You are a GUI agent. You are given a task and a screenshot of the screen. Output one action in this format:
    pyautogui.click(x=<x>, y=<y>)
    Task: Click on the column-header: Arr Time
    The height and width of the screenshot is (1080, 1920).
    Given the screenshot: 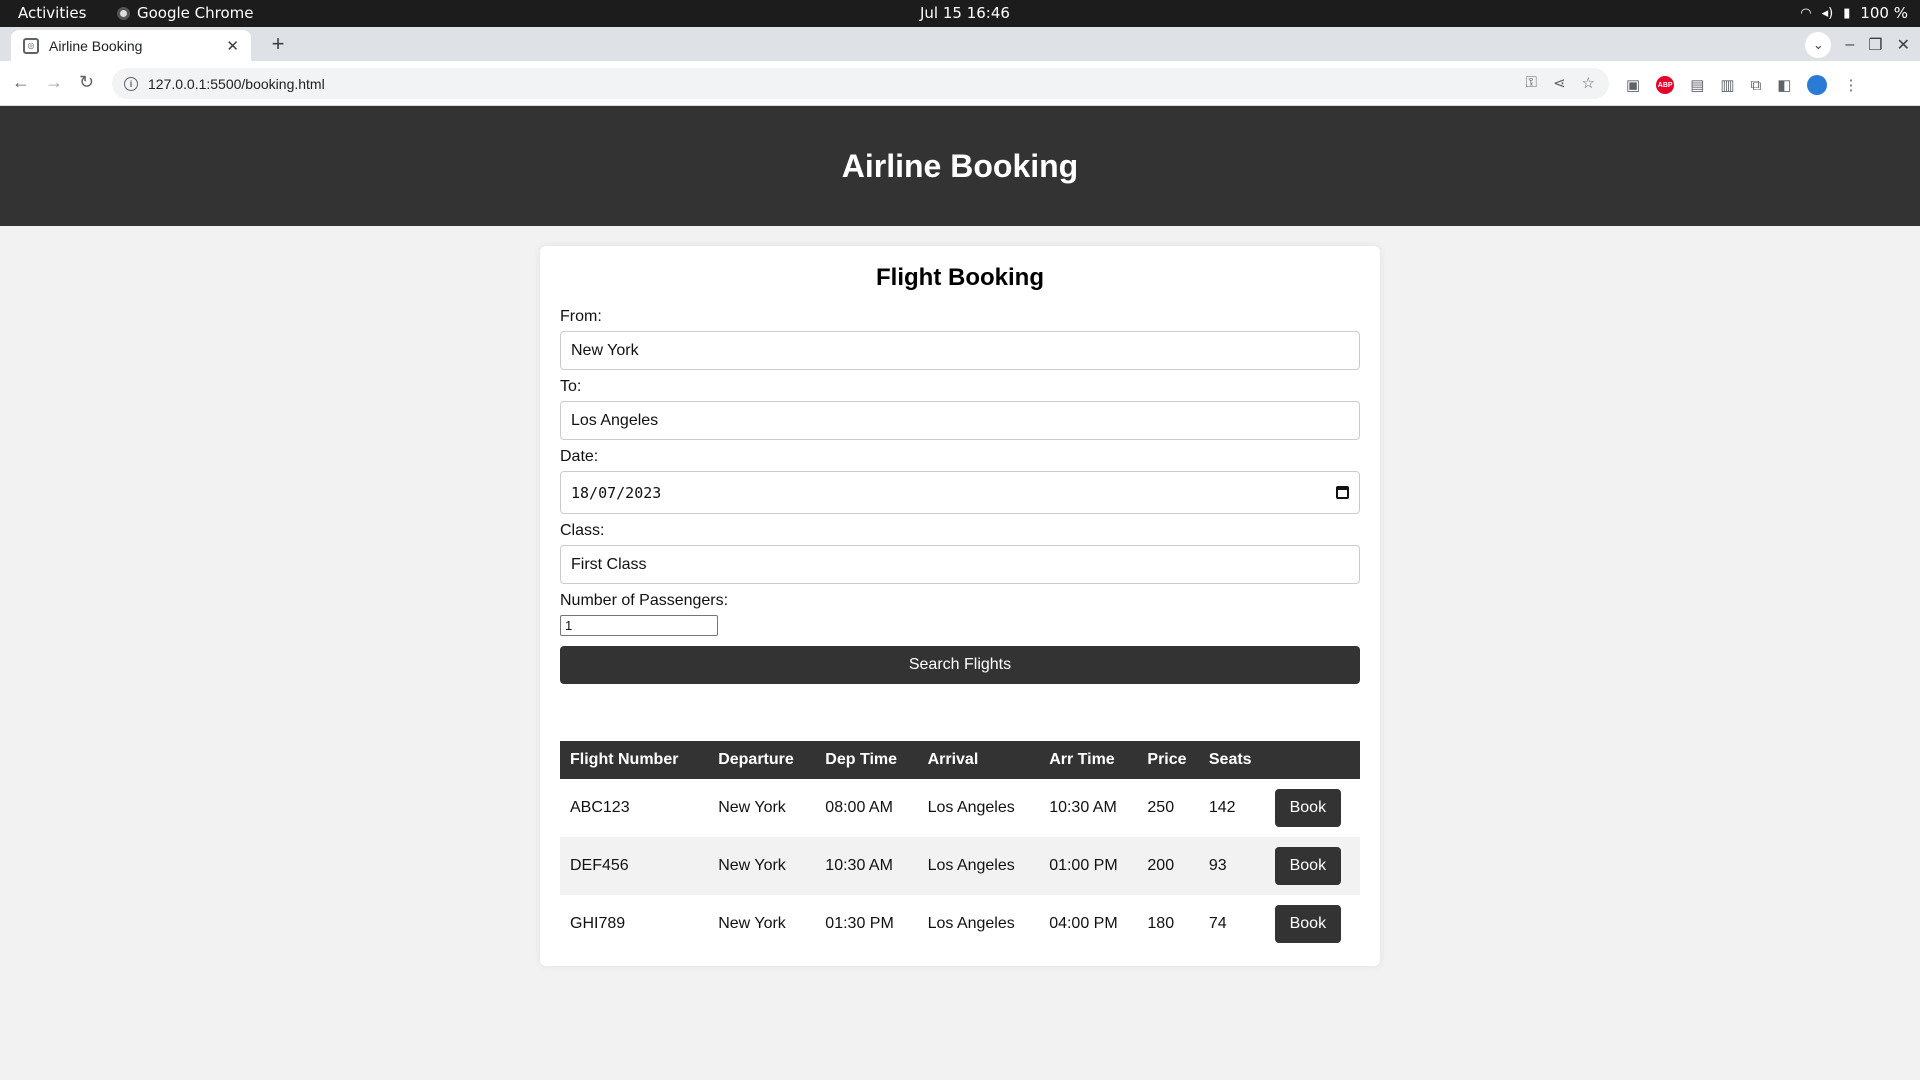 What is the action you would take?
    pyautogui.click(x=1082, y=759)
    